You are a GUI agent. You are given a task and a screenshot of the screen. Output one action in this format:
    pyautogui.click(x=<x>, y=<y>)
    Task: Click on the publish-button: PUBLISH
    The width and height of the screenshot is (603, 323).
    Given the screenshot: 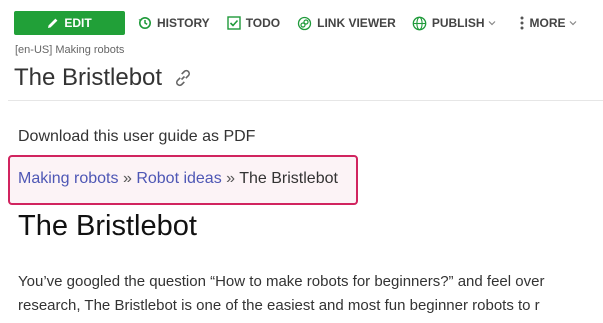 What is the action you would take?
    pyautogui.click(x=454, y=23)
    